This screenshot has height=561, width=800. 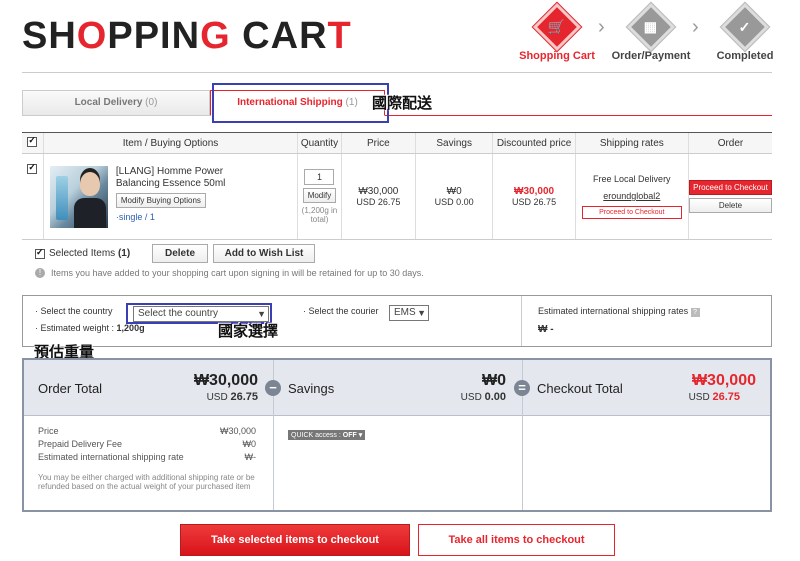 I want to click on estimated-weight: · Estimated weight : 1,200g, so click(x=90, y=328).